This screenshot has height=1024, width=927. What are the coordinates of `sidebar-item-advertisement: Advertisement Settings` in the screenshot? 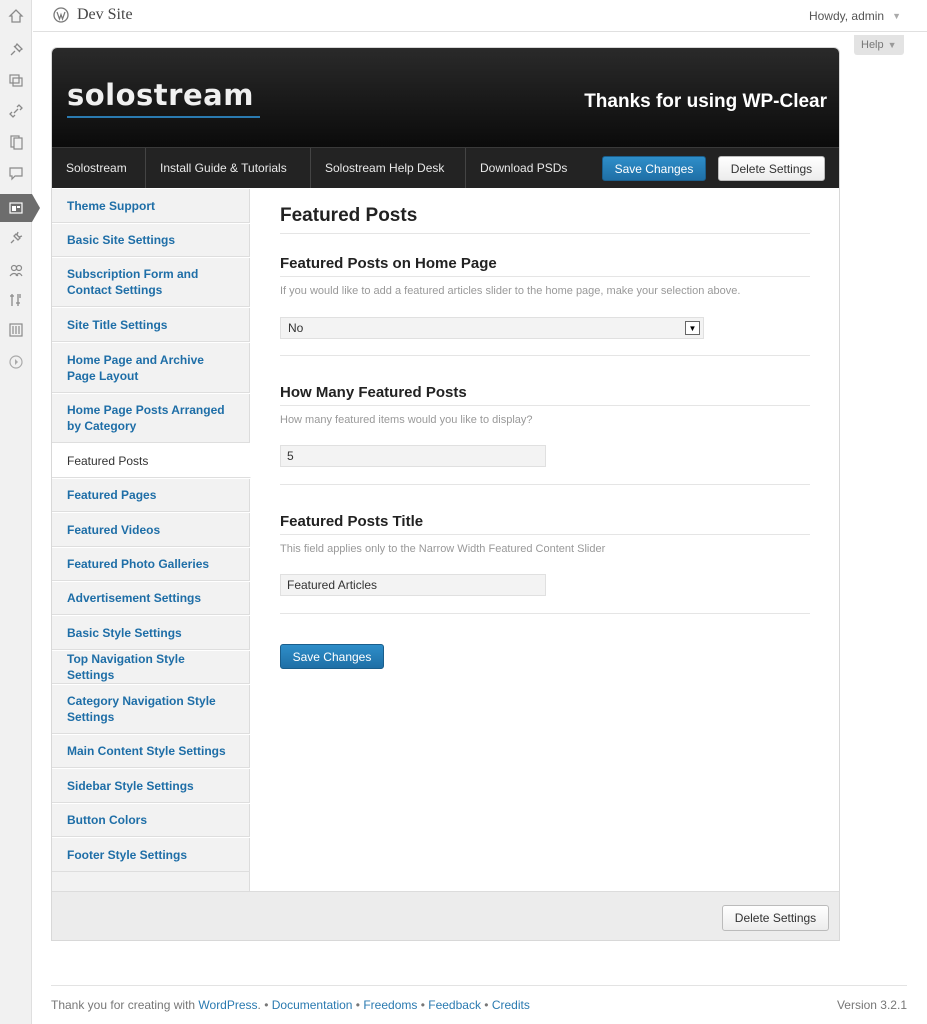 It's located at (151, 598).